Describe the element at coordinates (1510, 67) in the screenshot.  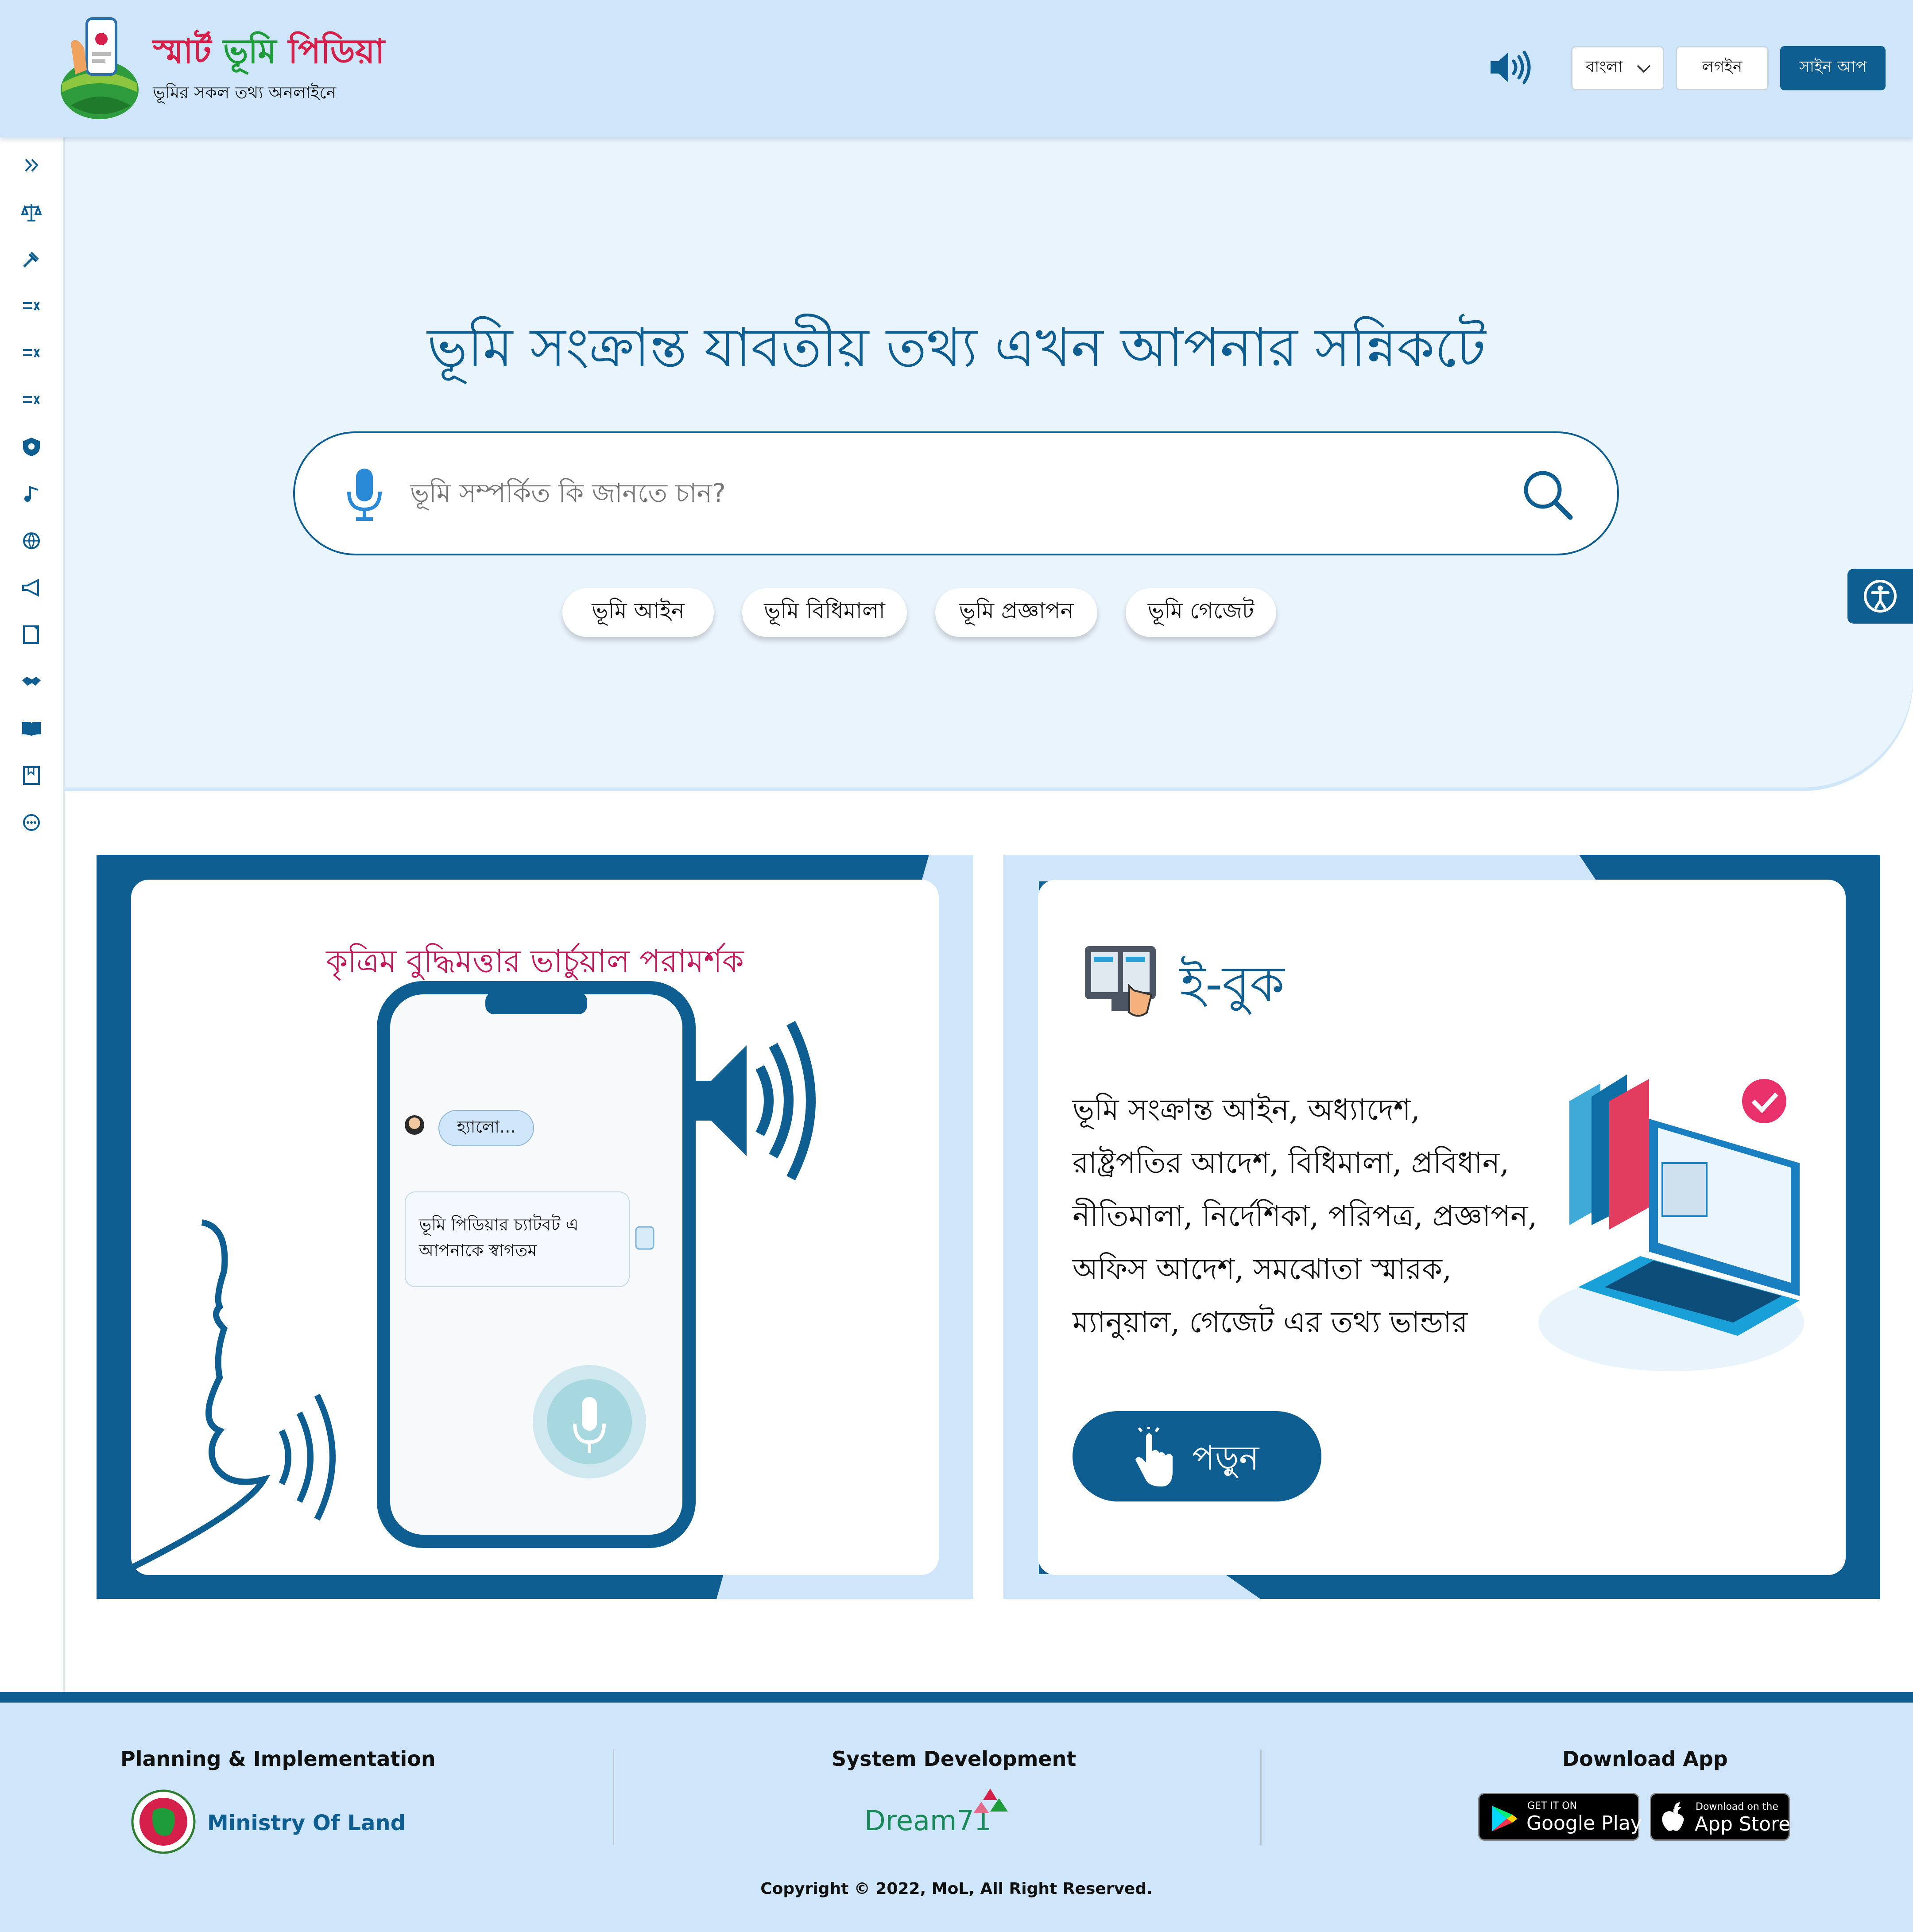
I see `speaker-icon` at that location.